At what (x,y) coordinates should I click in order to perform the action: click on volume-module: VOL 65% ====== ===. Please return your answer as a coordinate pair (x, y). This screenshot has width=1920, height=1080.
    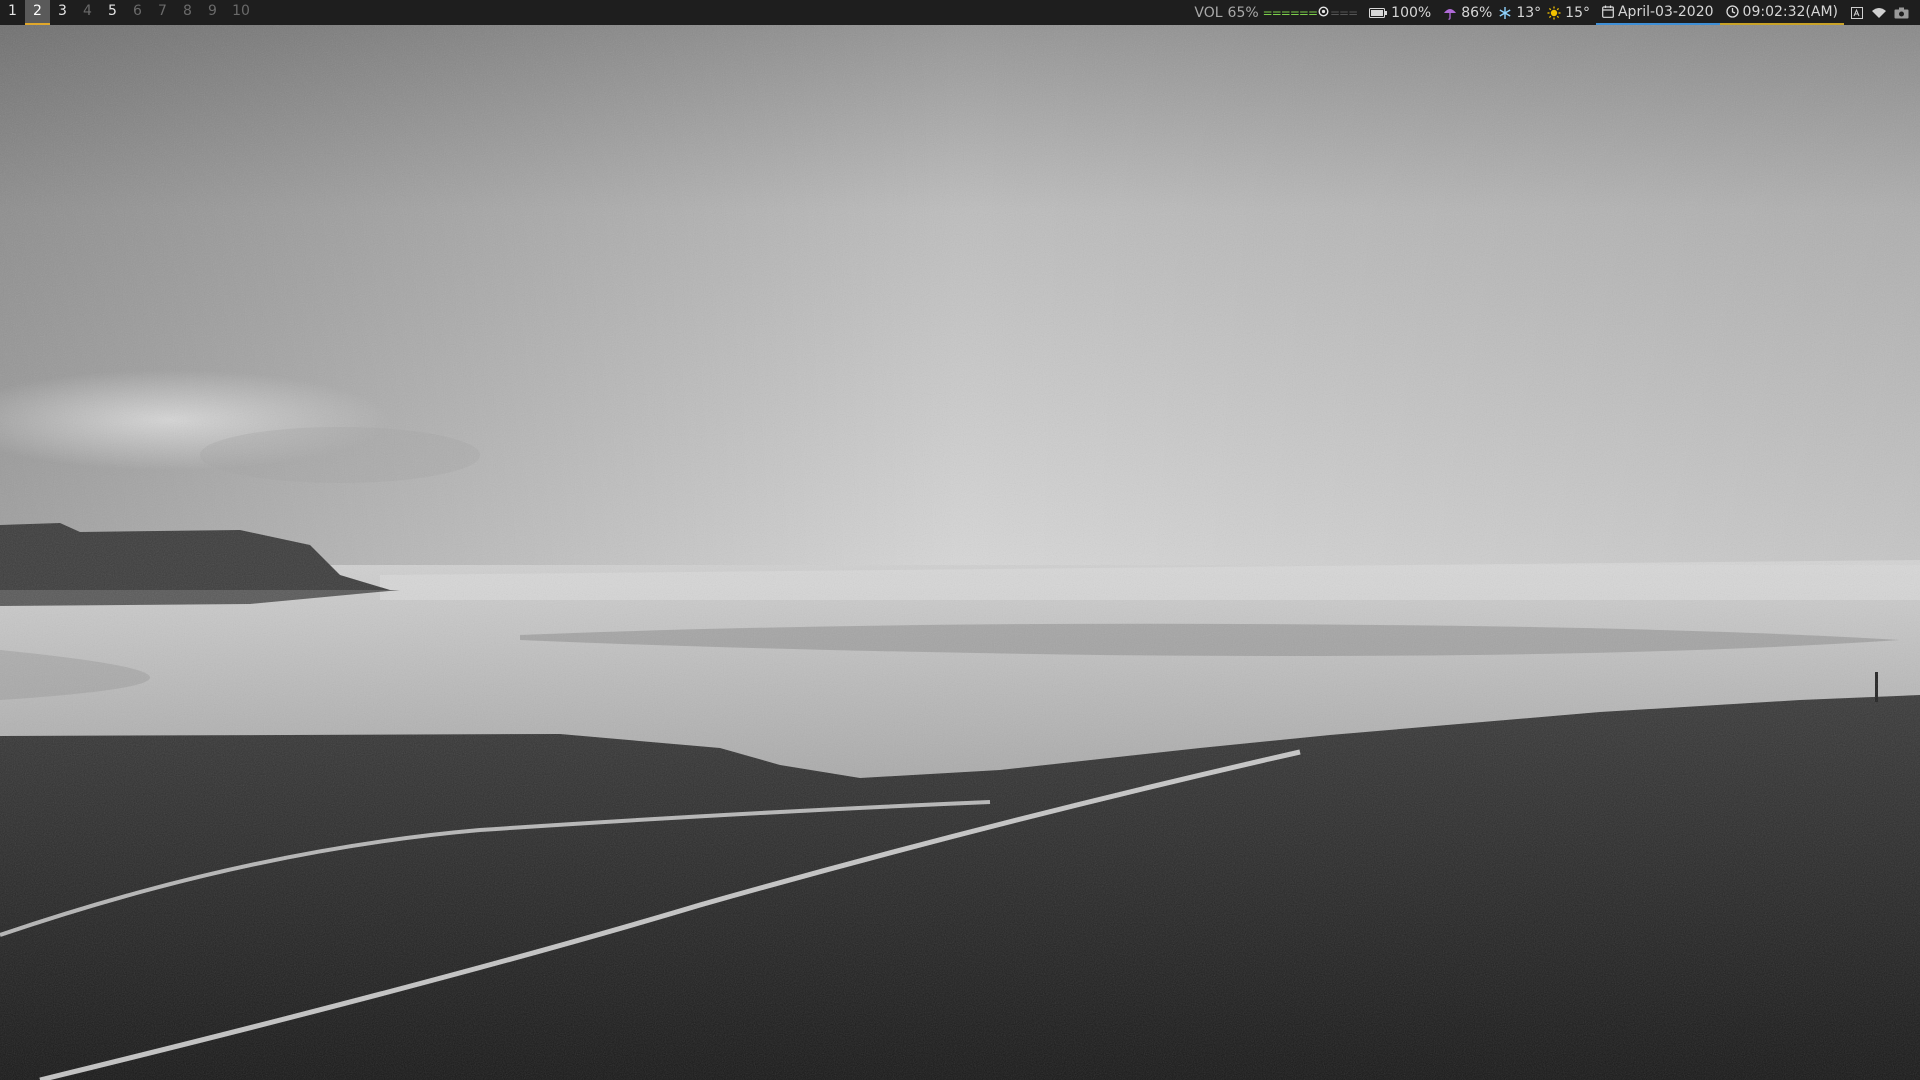
    Looking at the image, I should click on (1275, 12).